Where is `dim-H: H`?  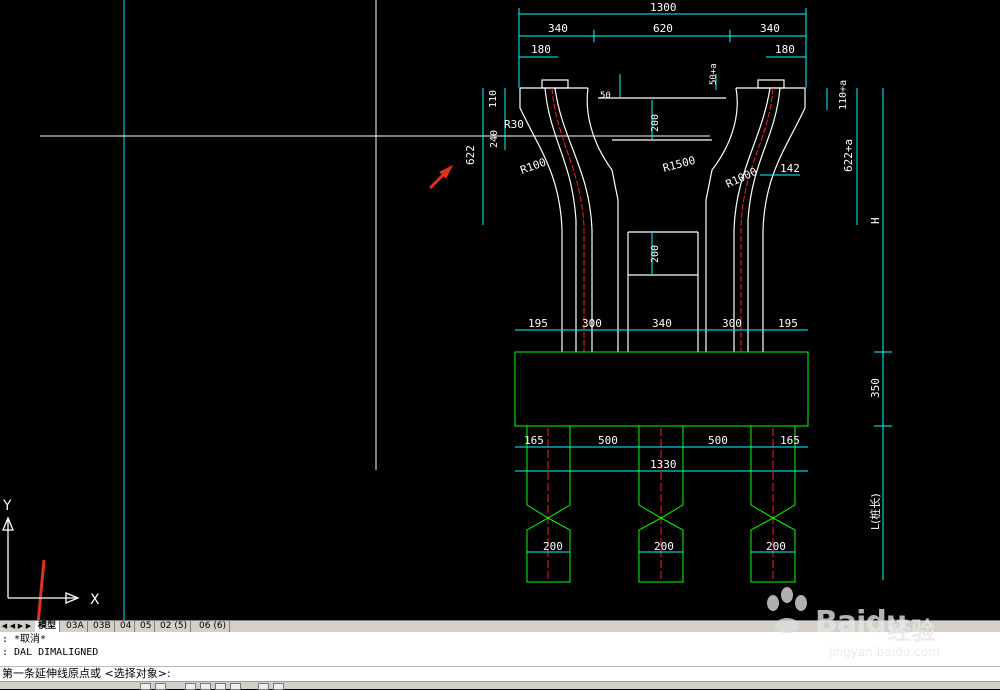 dim-H: H is located at coordinates (875, 220).